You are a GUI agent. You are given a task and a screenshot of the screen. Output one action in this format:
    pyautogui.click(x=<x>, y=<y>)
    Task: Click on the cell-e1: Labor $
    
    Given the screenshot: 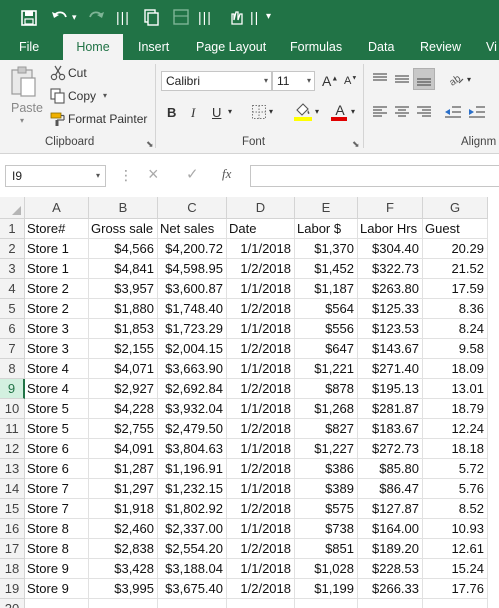 What is the action you would take?
    pyautogui.click(x=326, y=229)
    